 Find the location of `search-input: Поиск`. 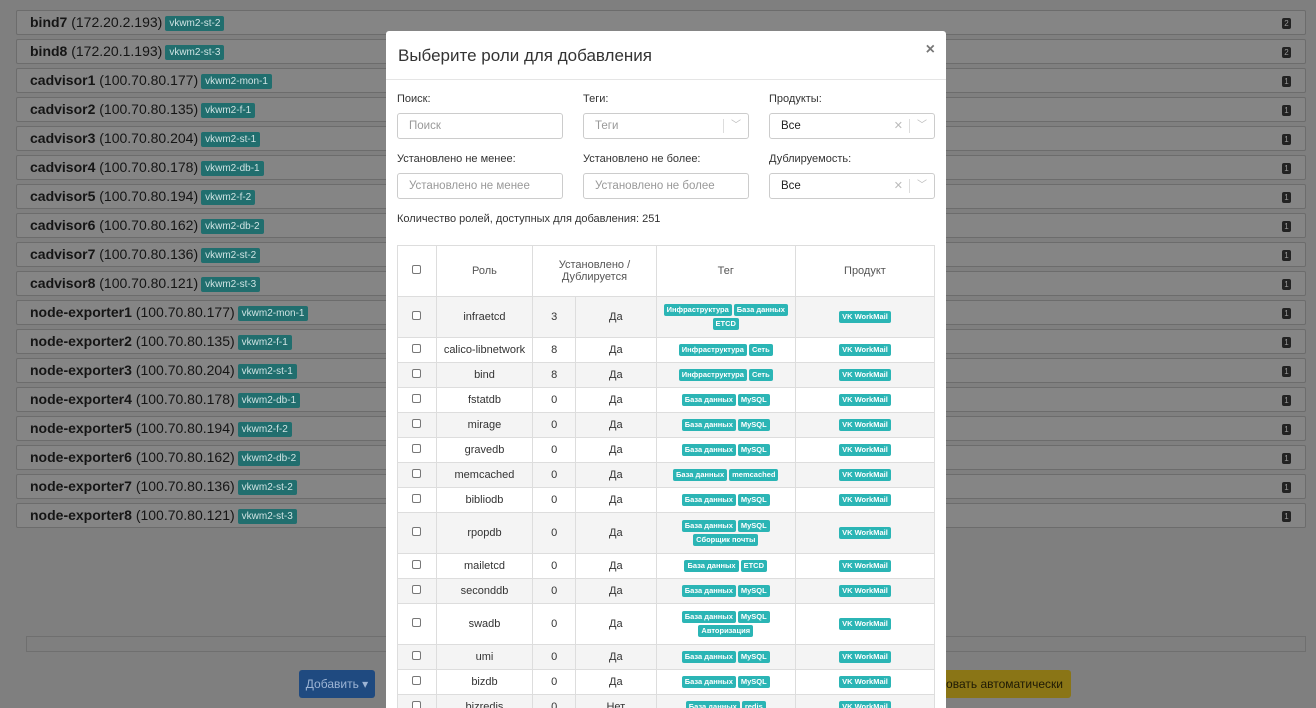

search-input: Поиск is located at coordinates (480, 126).